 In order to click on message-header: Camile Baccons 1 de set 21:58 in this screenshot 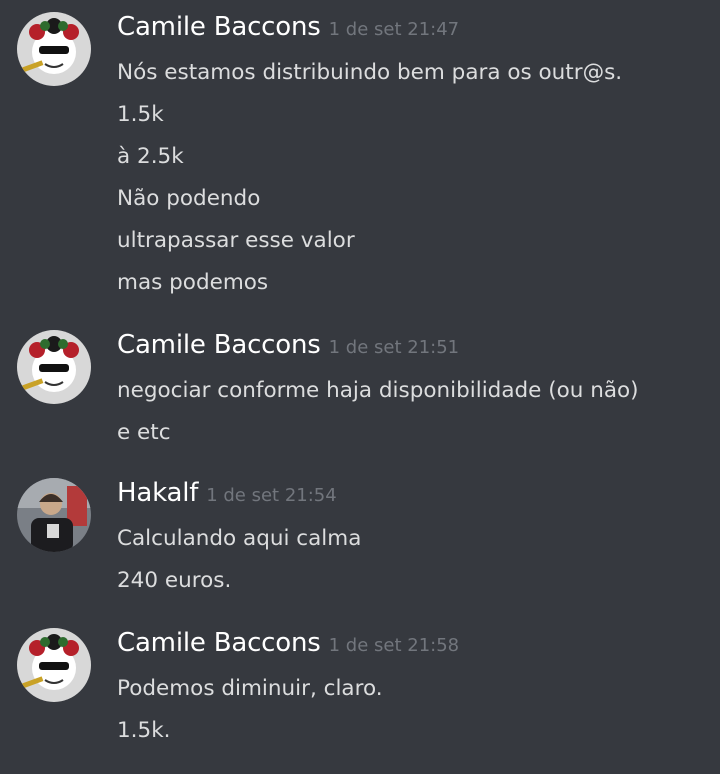, I will do `click(288, 648)`.